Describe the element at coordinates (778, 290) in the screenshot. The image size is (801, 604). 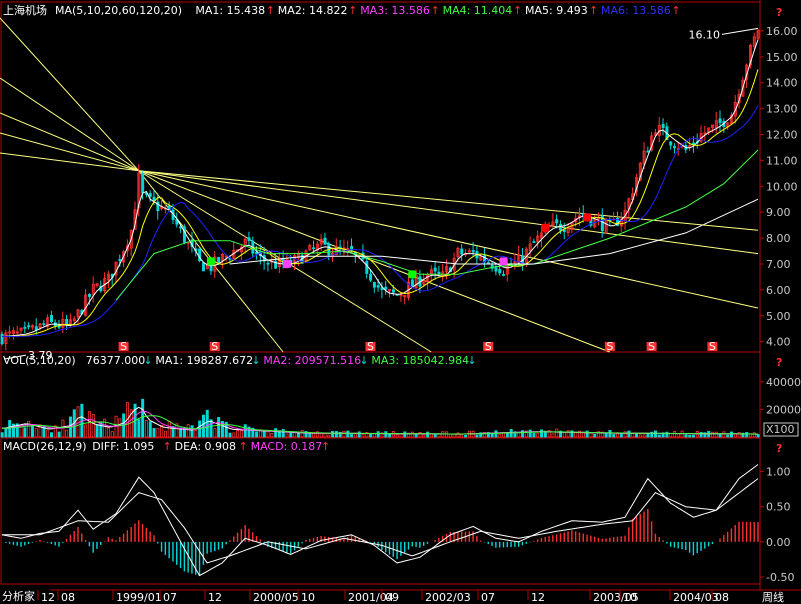
I see `price-tick-label: 6.00` at that location.